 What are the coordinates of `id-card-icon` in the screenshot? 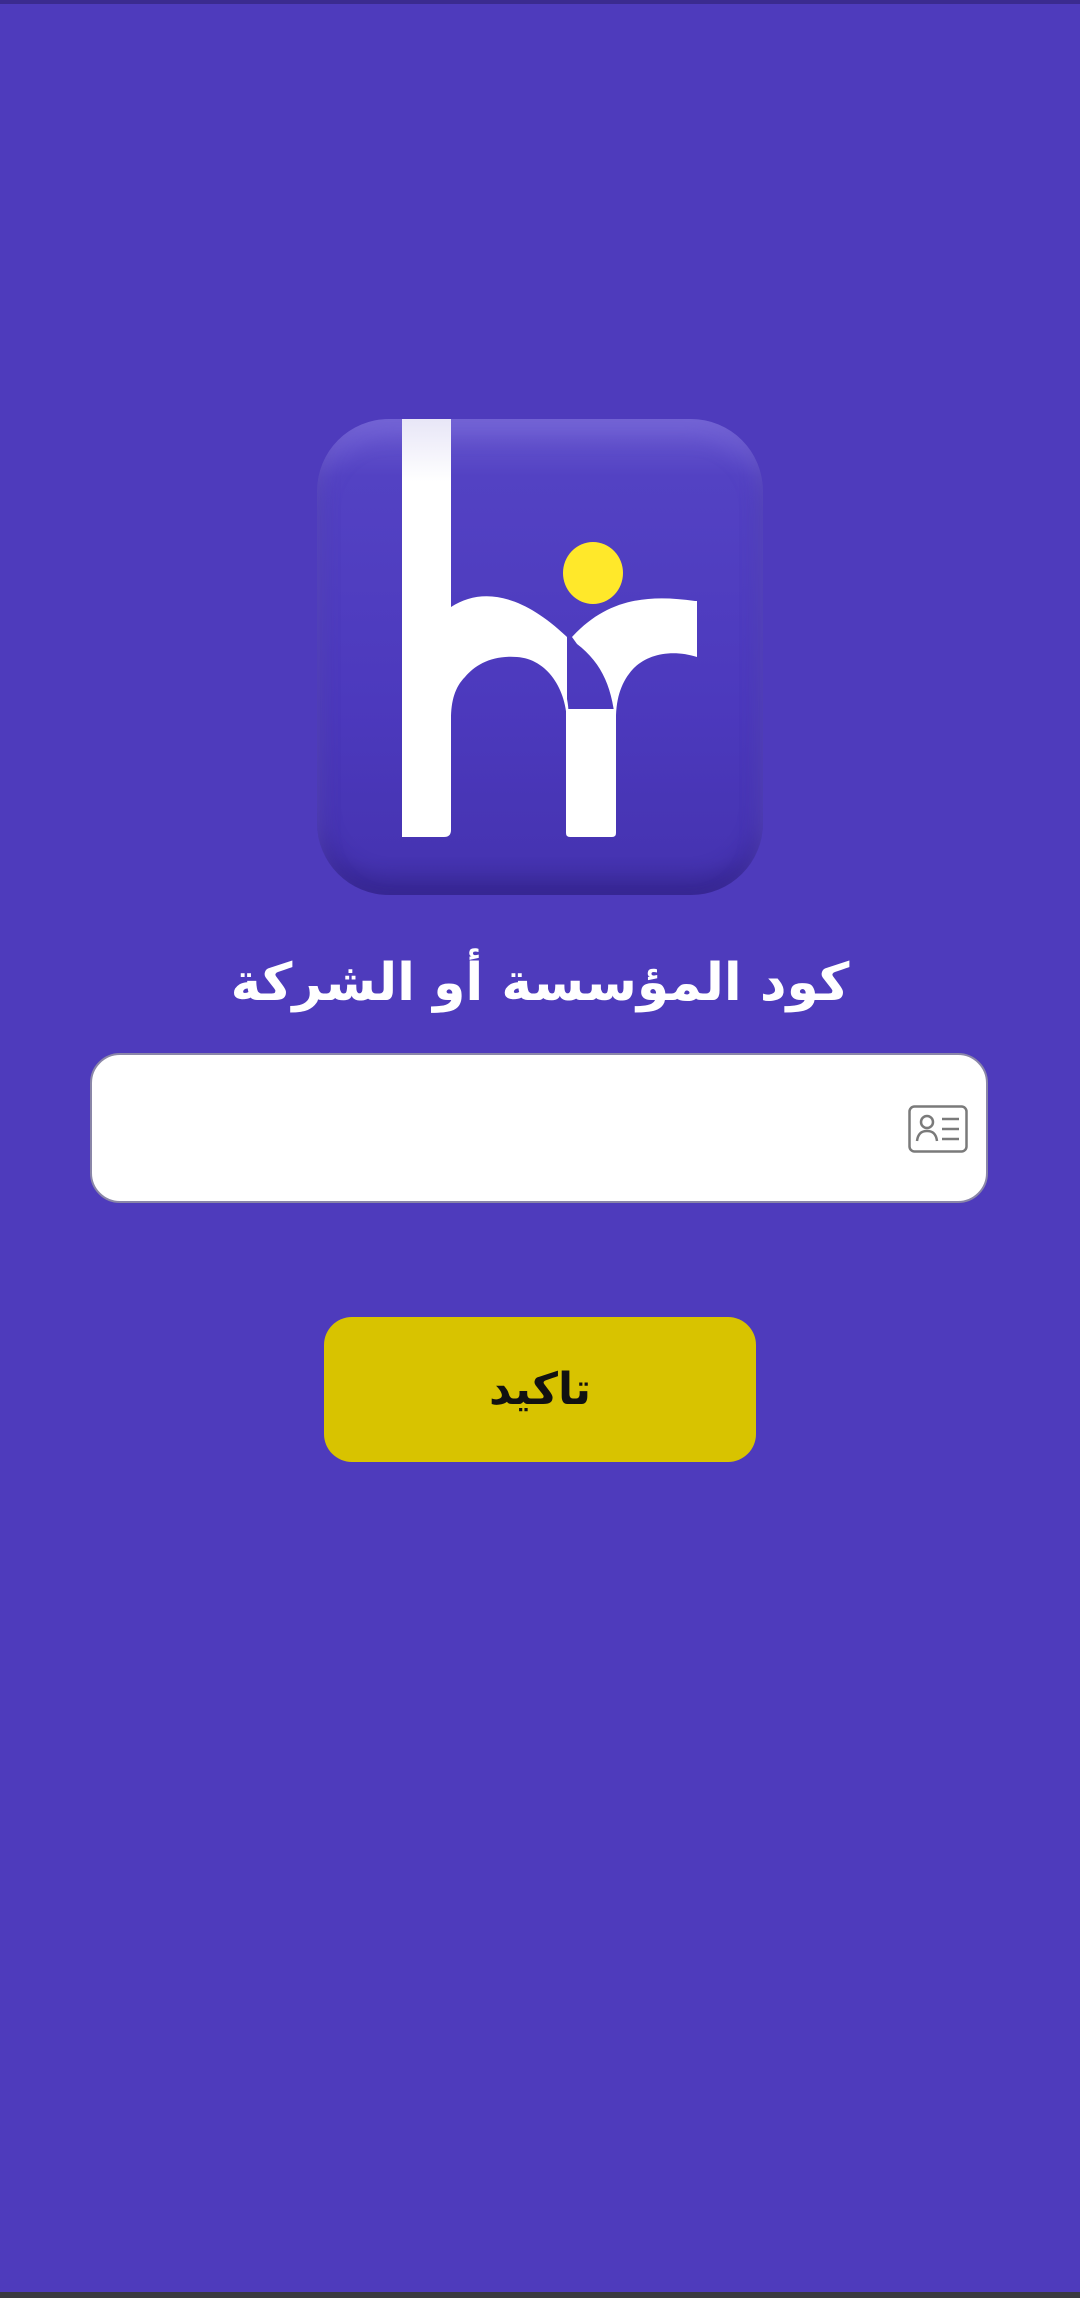 It's located at (938, 1129).